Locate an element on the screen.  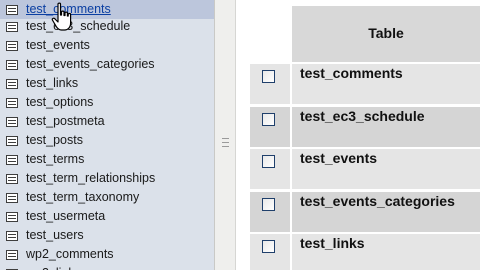
table-name: test_comments is located at coordinates (351, 73).